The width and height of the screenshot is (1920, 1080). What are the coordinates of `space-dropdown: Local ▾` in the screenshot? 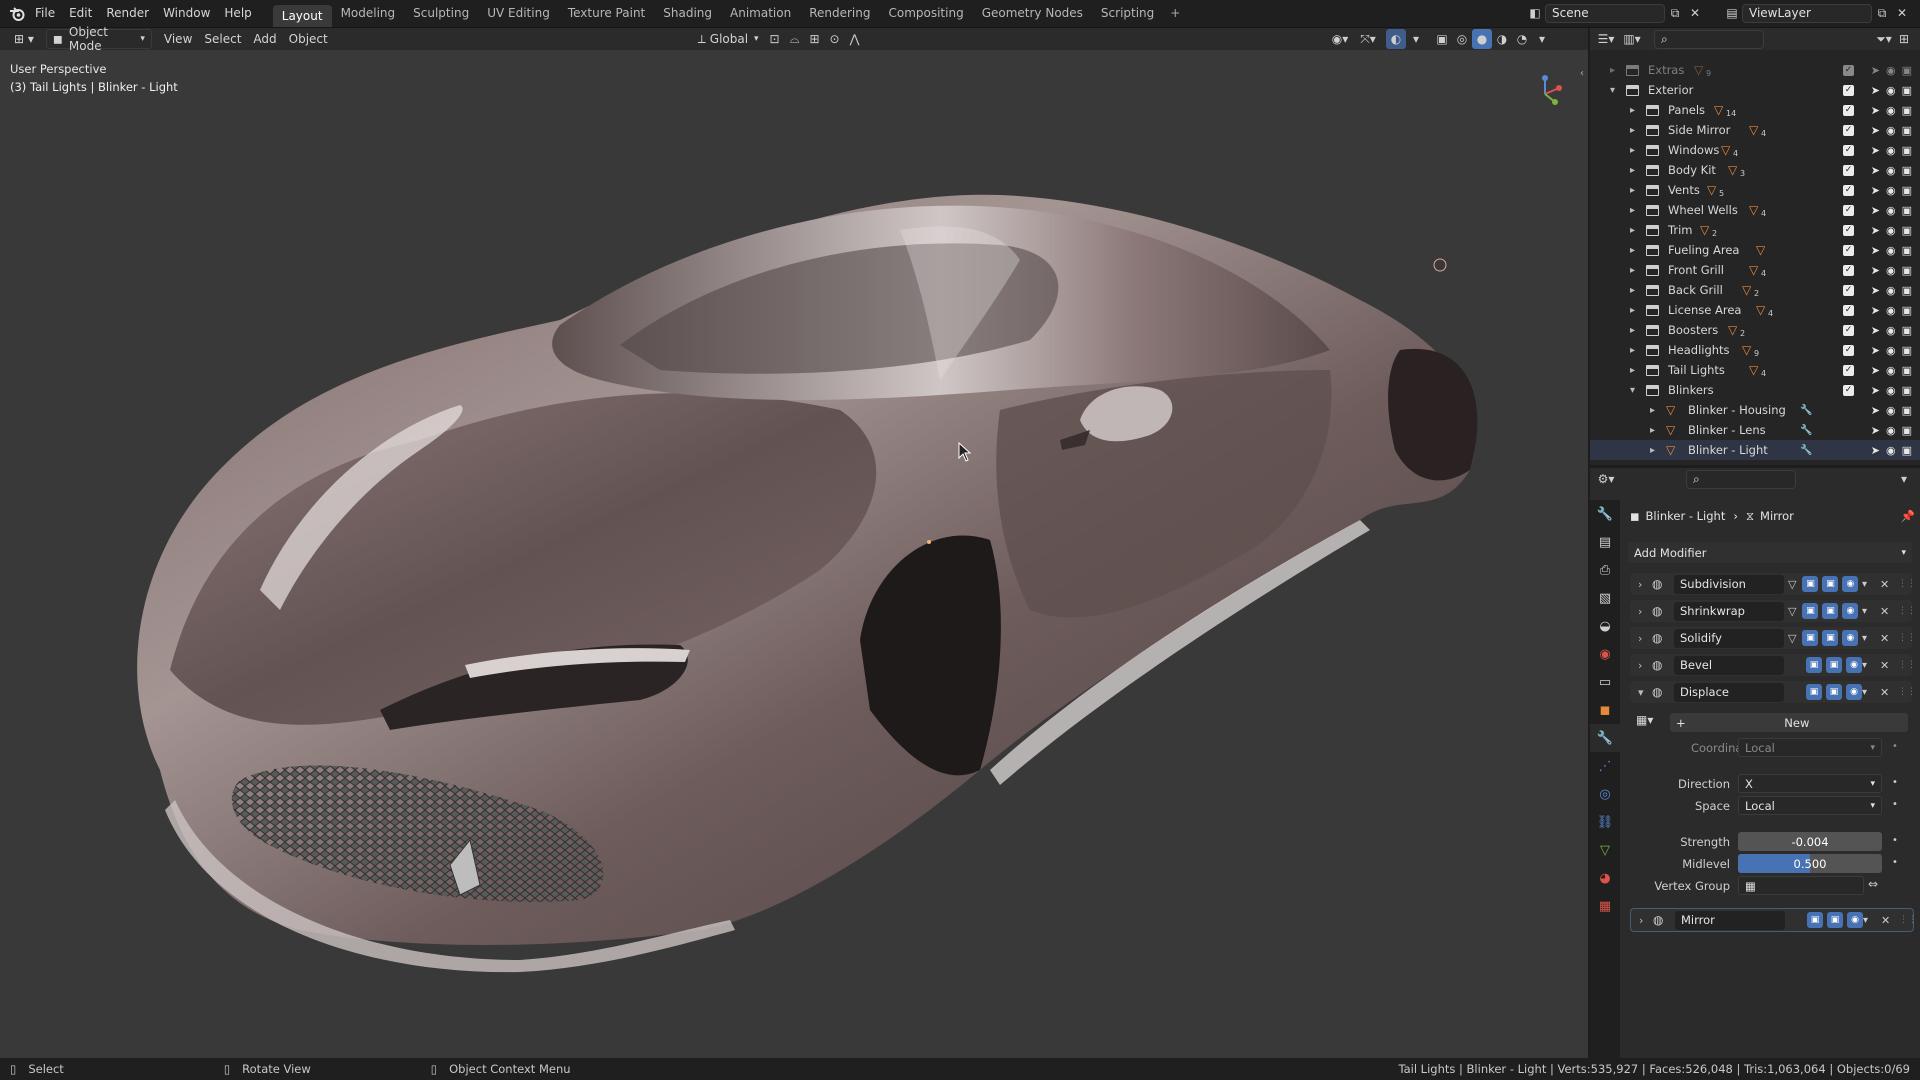 It's located at (1810, 805).